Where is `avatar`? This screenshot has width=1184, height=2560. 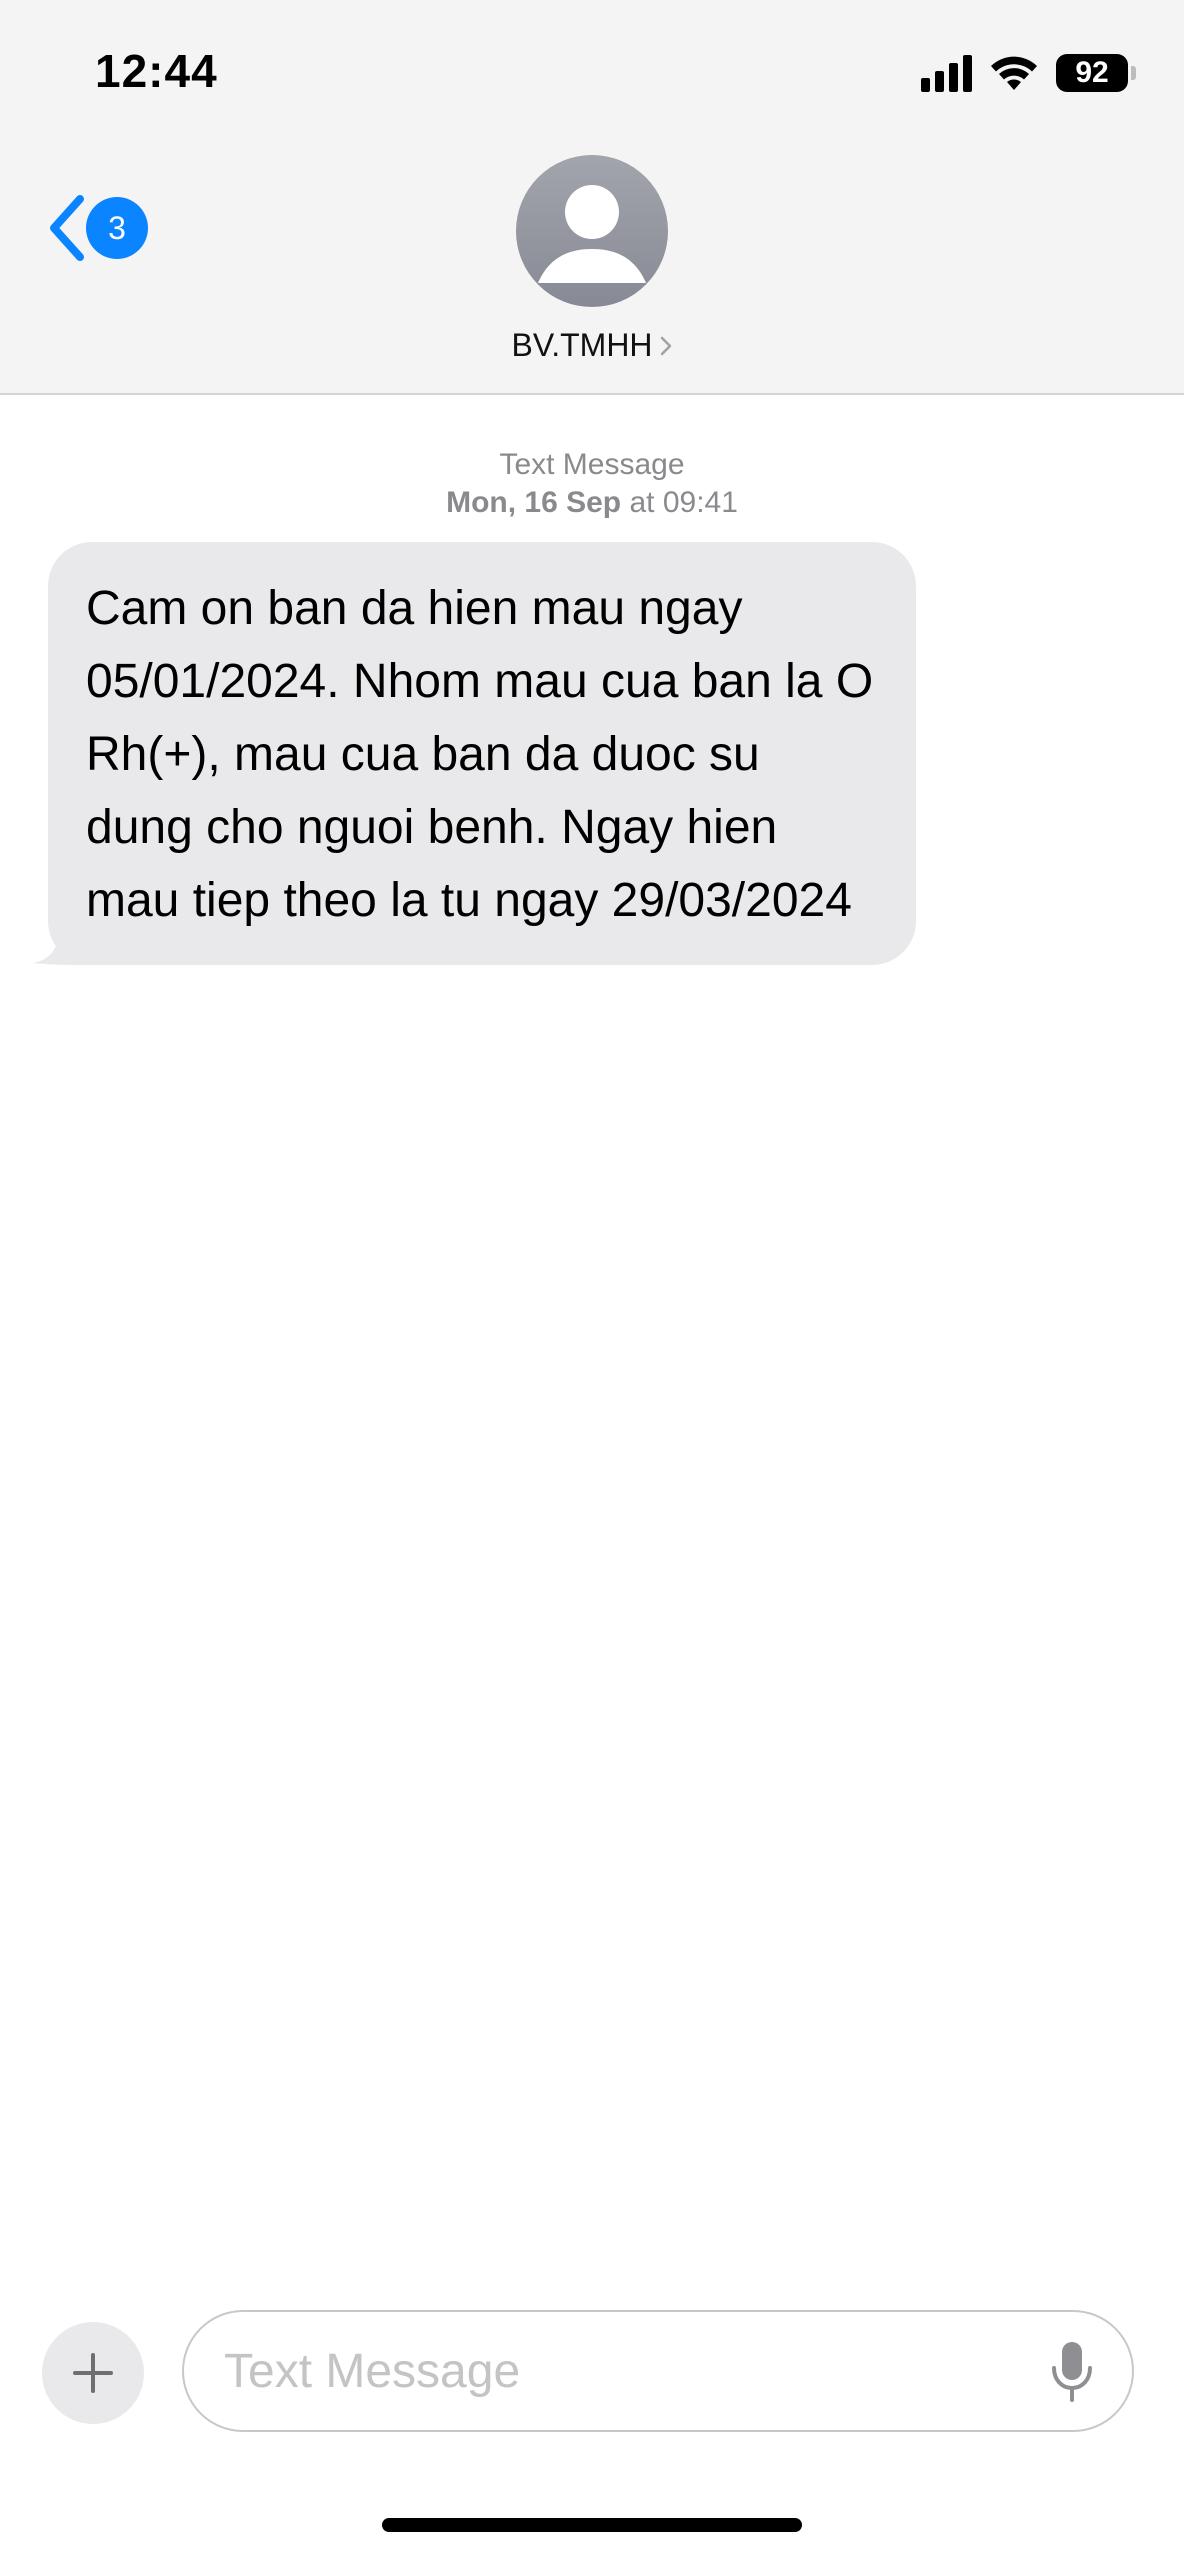 avatar is located at coordinates (592, 231).